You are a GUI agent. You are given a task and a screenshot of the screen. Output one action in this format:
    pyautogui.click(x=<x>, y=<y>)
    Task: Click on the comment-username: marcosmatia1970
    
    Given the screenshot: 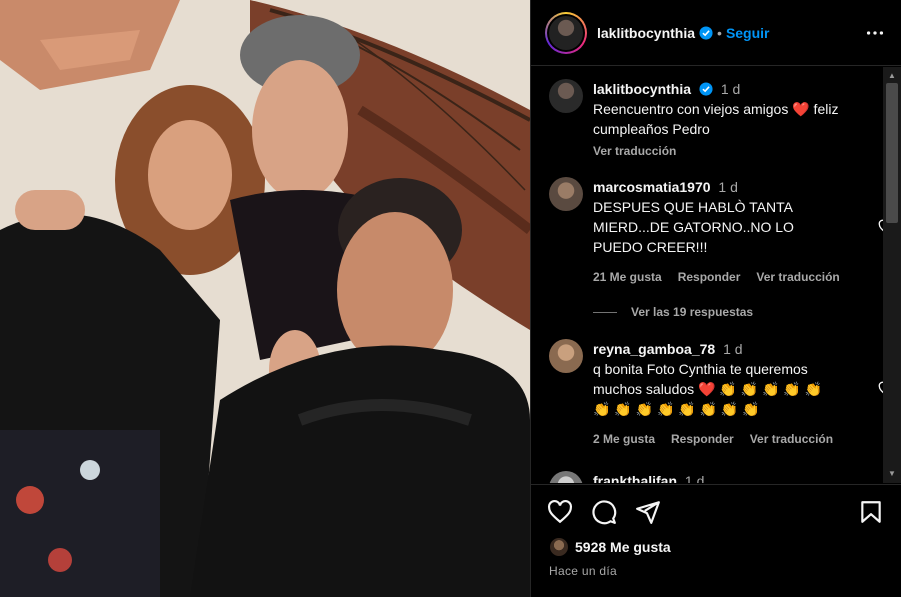 What is the action you would take?
    pyautogui.click(x=652, y=187)
    